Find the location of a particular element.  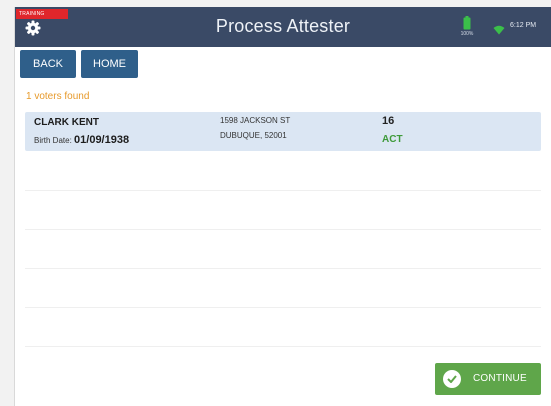

voter-precinct-number: 16 is located at coordinates (388, 121).